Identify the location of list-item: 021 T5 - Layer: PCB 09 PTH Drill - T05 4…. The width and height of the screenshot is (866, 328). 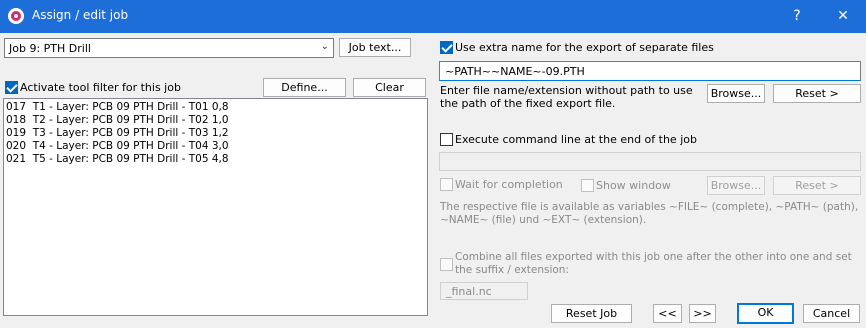
(117, 159).